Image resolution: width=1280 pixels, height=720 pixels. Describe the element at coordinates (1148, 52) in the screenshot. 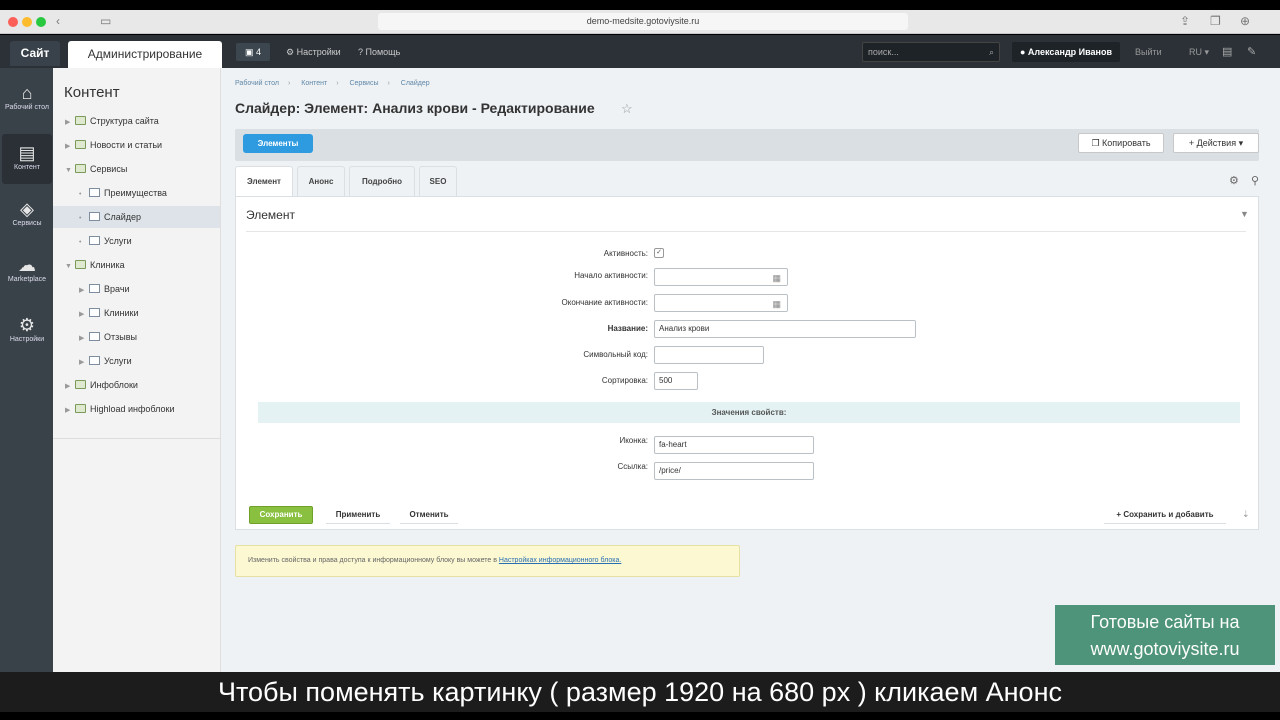

I see `logout-link: Выйти` at that location.